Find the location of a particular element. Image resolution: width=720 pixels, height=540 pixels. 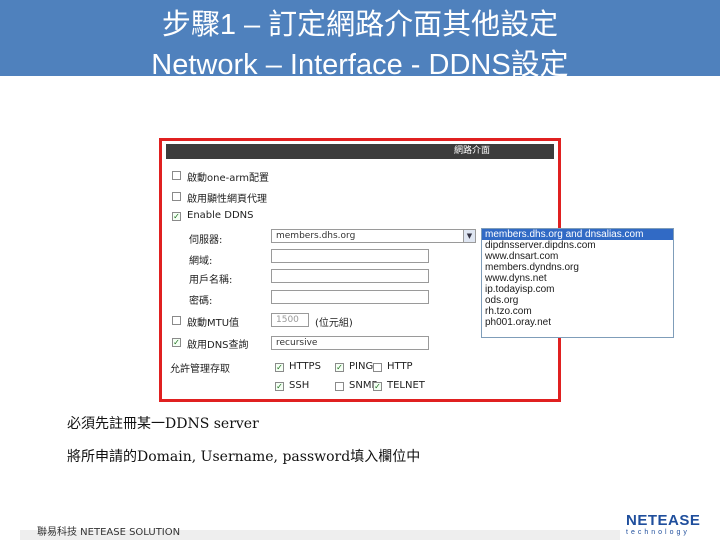

password-label: 密碼: is located at coordinates (201, 301).